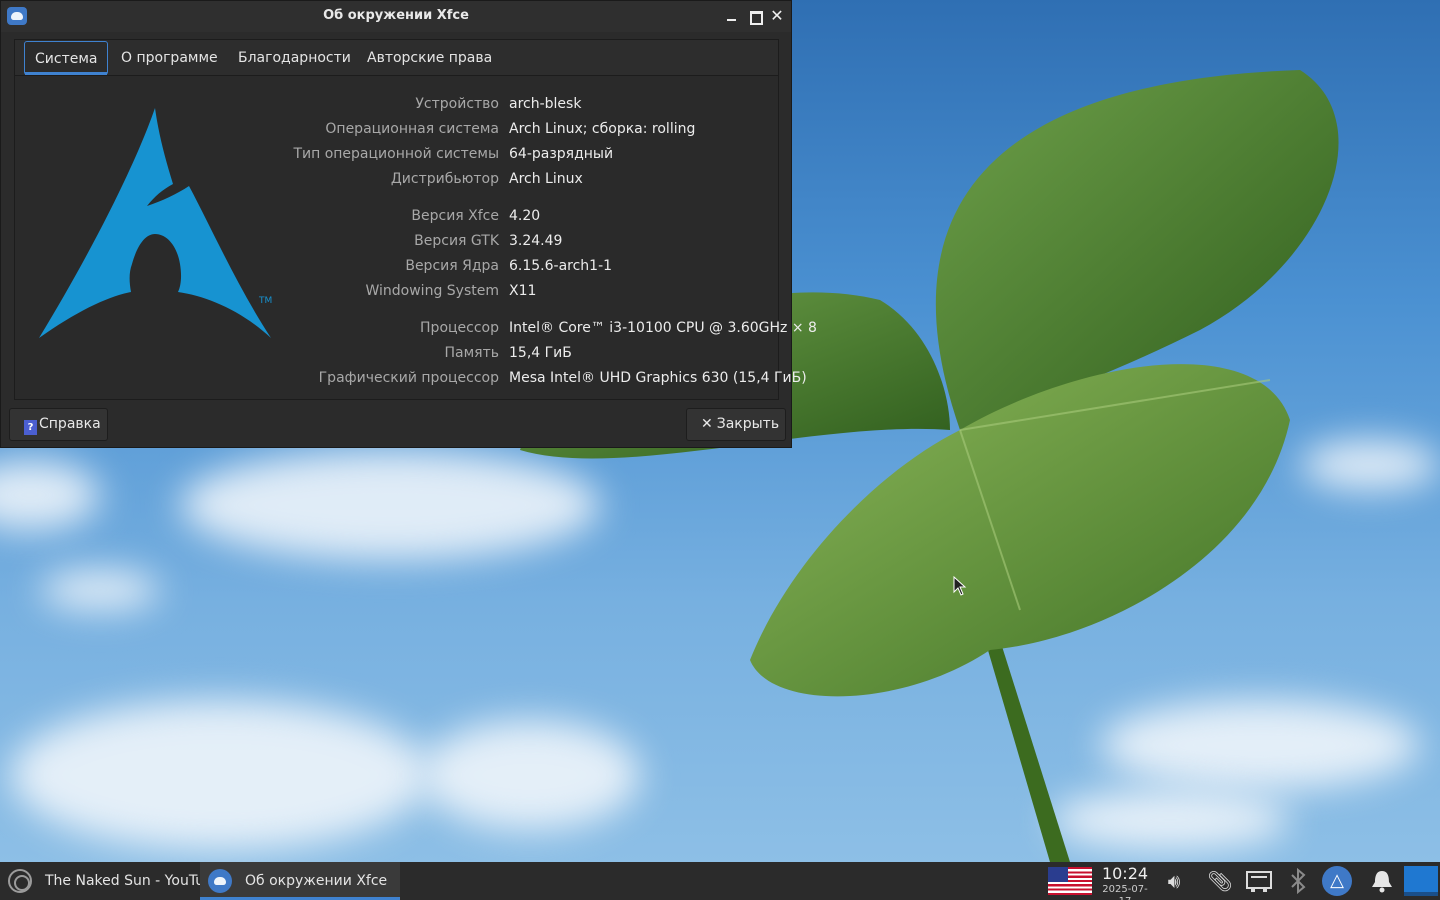 The image size is (1440, 900). Describe the element at coordinates (412, 129) in the screenshot. I see `info-key: Операционная система` at that location.